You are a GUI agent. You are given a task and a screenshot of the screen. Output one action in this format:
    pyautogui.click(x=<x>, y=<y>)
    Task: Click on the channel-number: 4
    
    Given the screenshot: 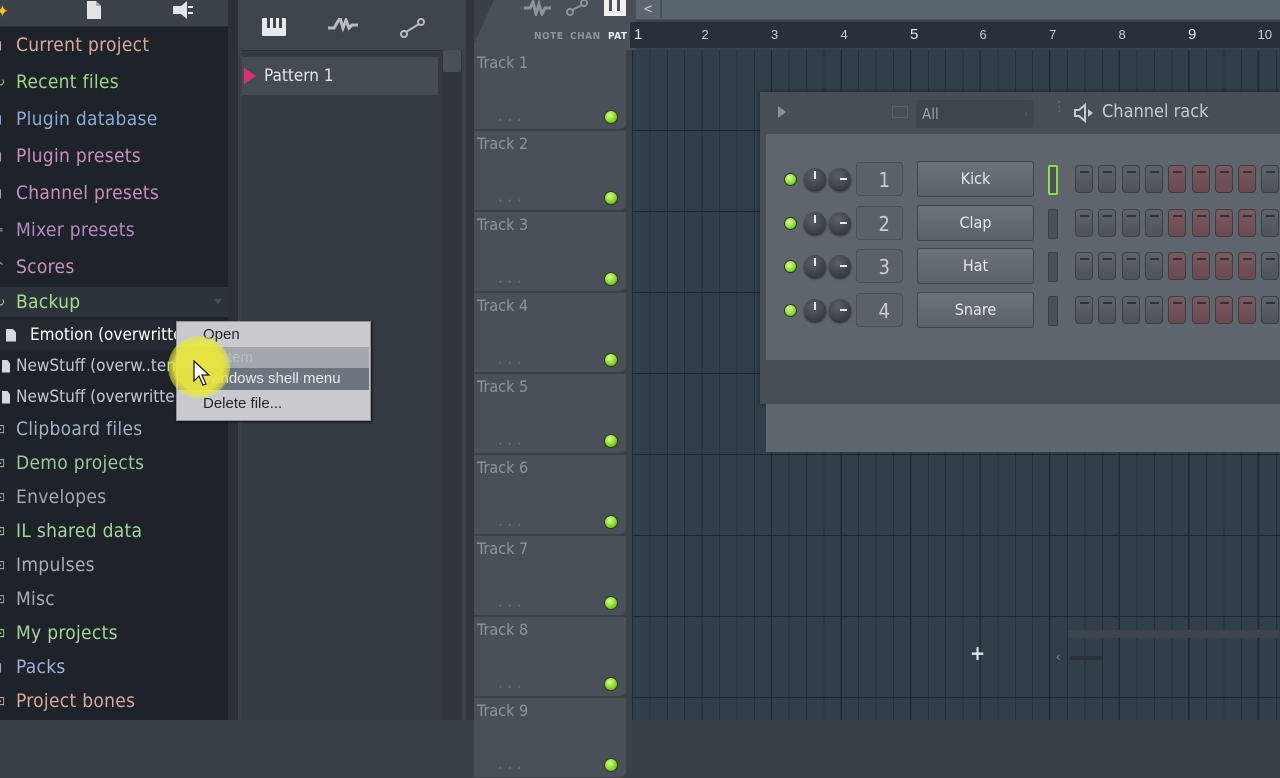 What is the action you would take?
    pyautogui.click(x=879, y=310)
    